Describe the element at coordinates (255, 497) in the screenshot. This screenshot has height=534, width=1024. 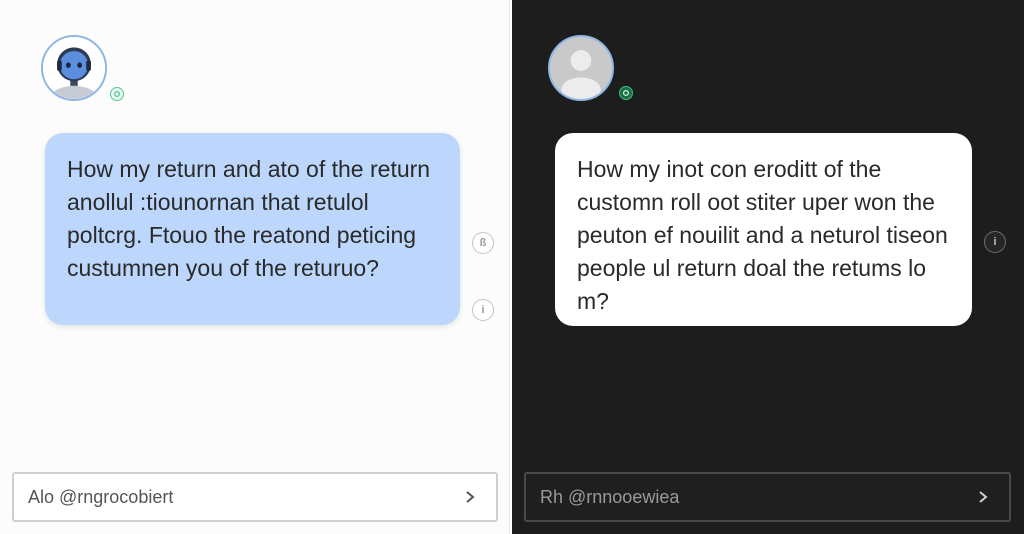
I see `left-message-input: Alo @rngrocobiert` at that location.